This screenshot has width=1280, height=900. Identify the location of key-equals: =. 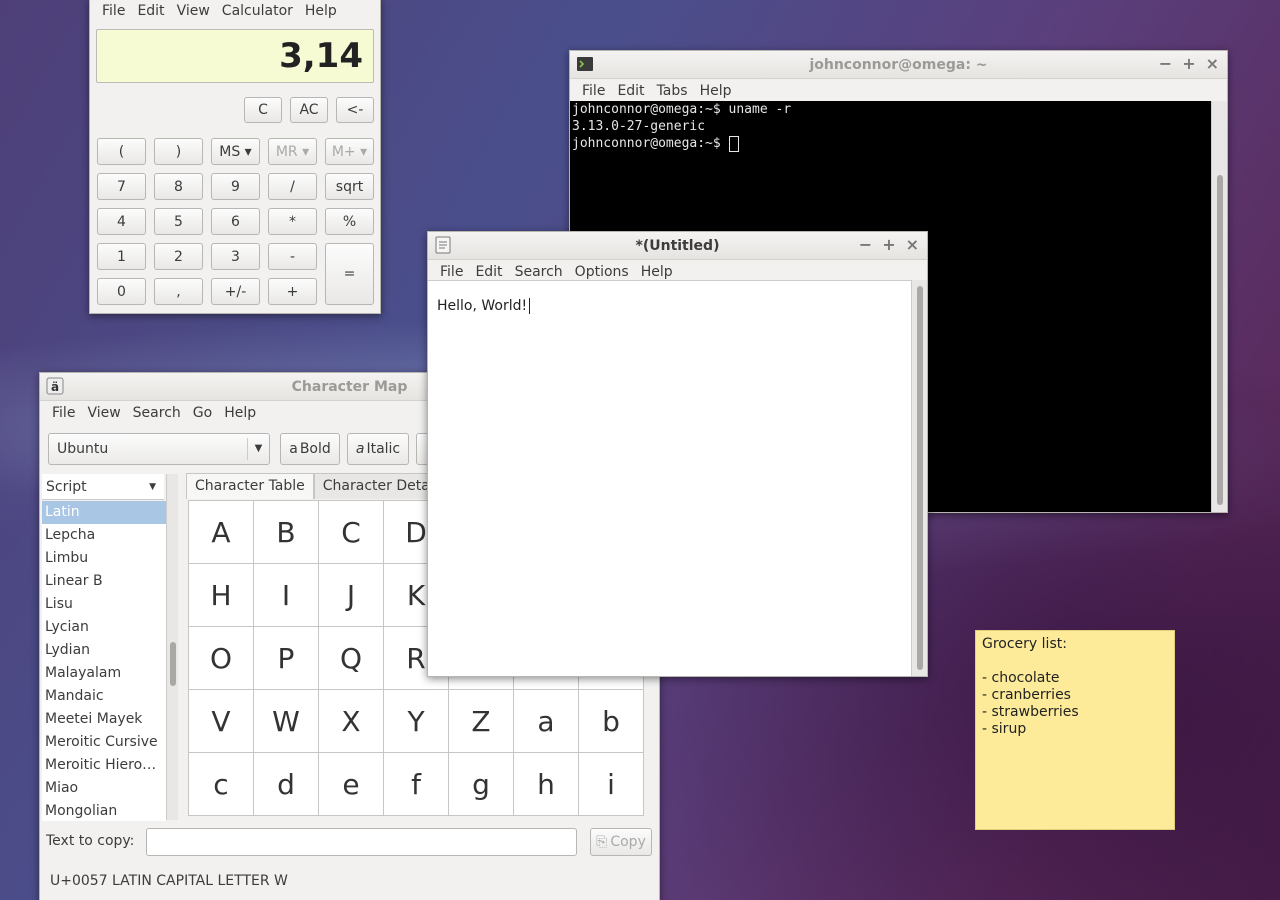
(349, 274).